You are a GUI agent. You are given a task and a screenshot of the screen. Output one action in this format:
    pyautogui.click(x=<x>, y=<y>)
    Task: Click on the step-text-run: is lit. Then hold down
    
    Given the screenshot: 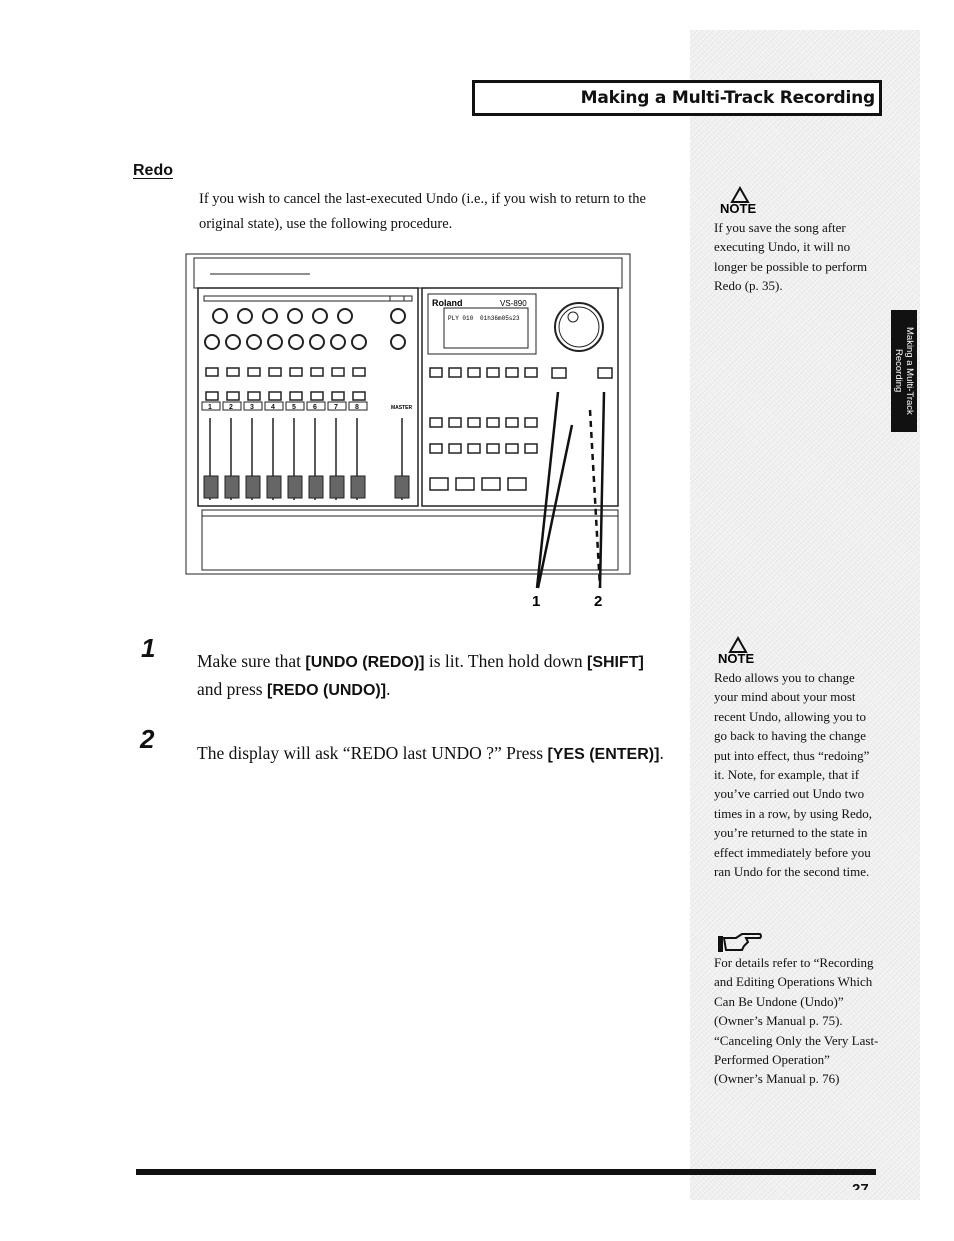 What is the action you would take?
    pyautogui.click(x=505, y=661)
    